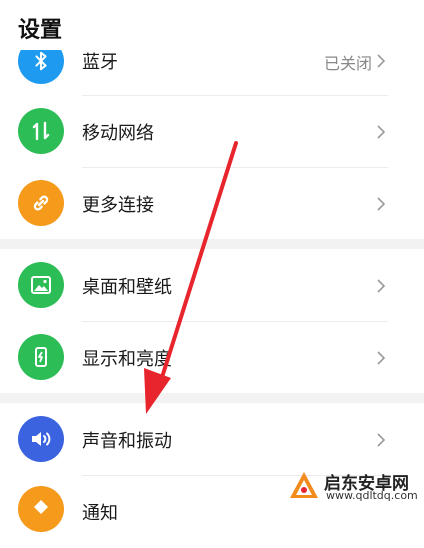 The height and width of the screenshot is (548, 424). What do you see at coordinates (41, 285) in the screenshot?
I see `wallpaper-icon` at bounding box center [41, 285].